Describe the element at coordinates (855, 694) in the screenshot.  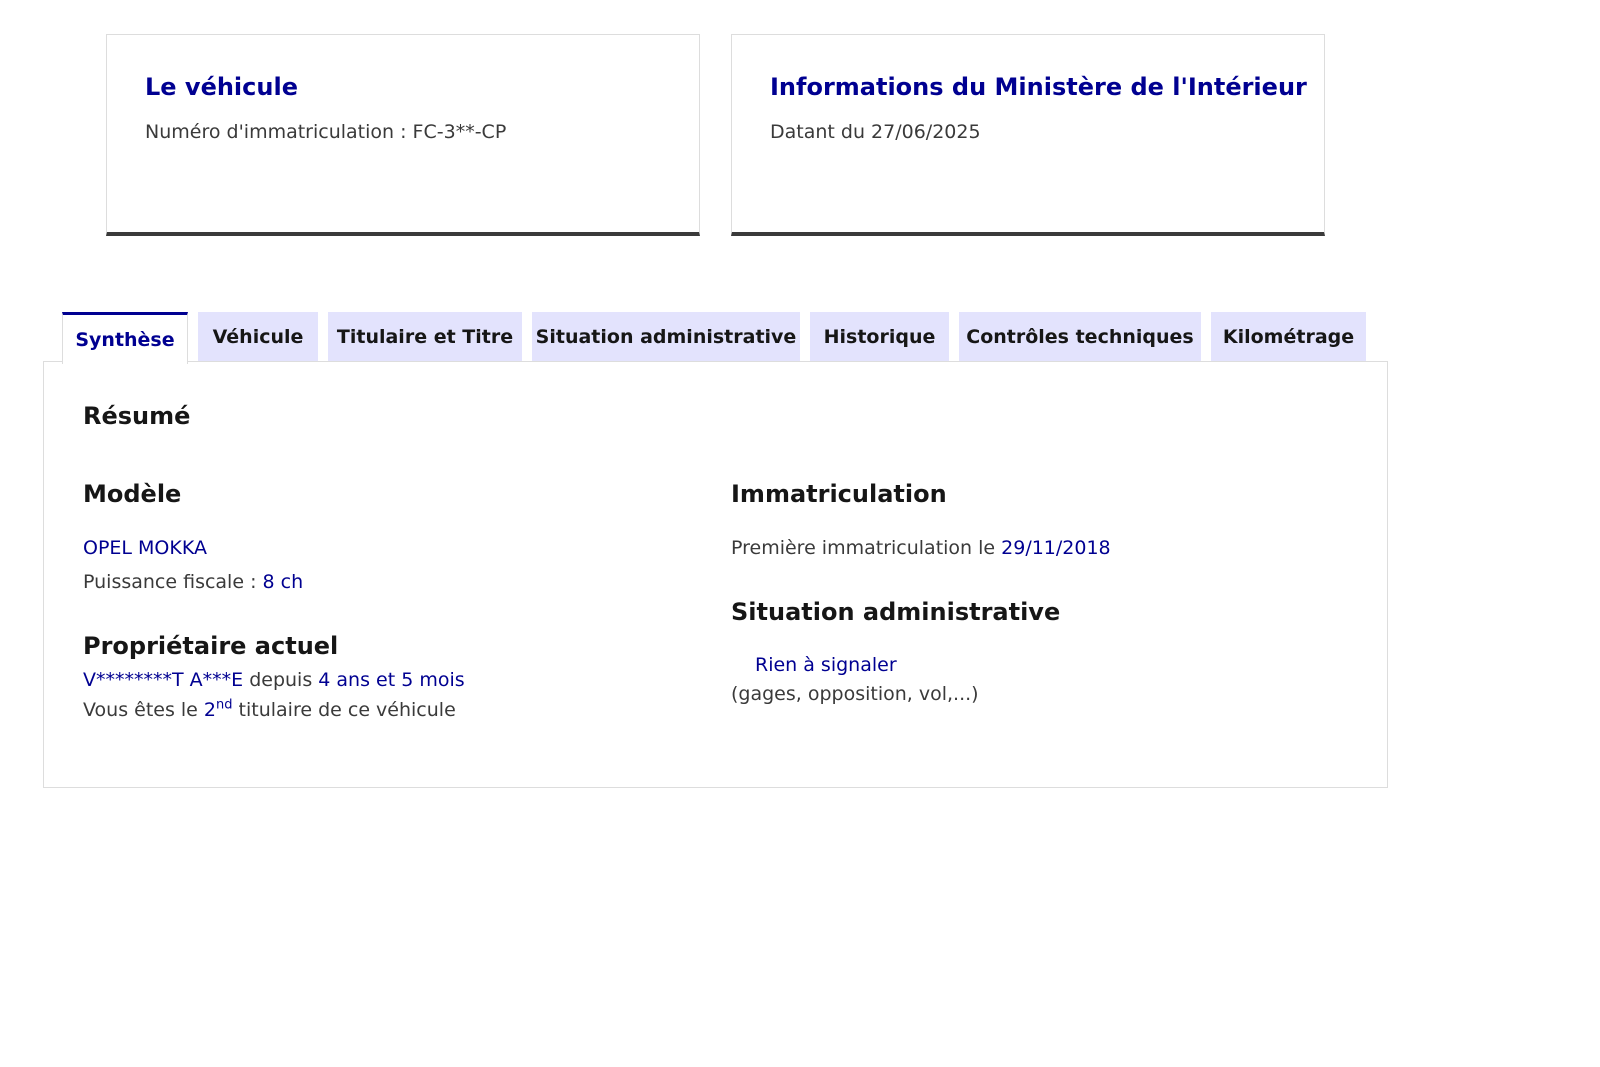
I see `admin-note: (gages, opposition, vol,...)` at that location.